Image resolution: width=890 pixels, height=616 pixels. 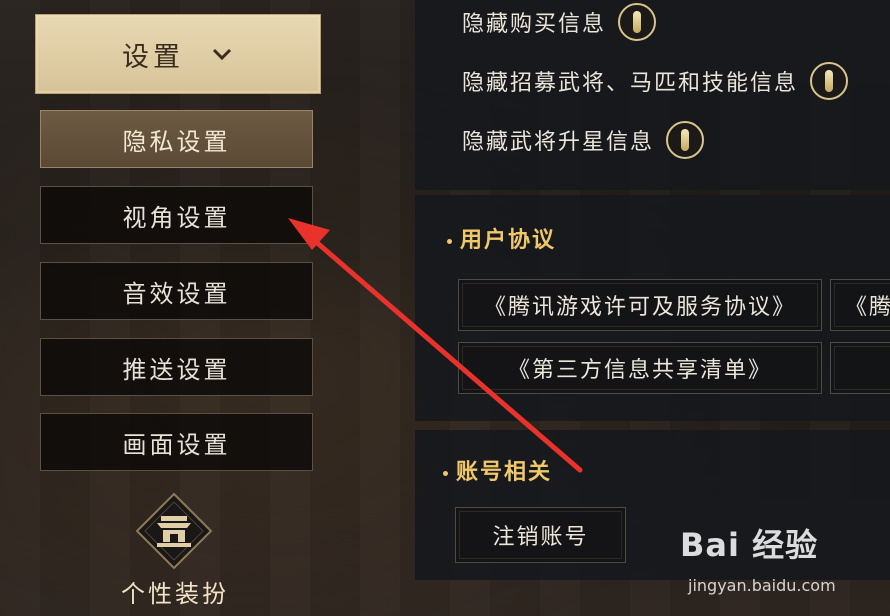 I want to click on privacy-row-label: 隐藏武将升星信息, so click(x=558, y=142).